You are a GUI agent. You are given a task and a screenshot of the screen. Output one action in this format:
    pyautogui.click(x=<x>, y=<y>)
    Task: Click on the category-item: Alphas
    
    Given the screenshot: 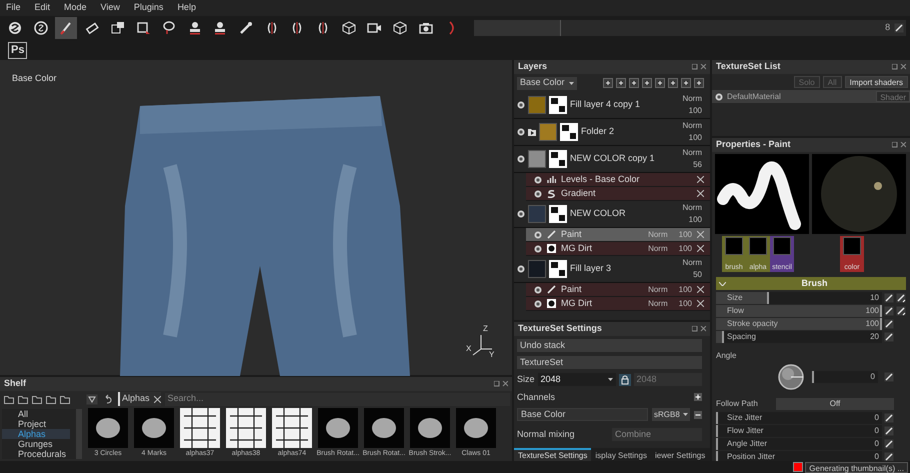 What is the action you would take?
    pyautogui.click(x=36, y=433)
    